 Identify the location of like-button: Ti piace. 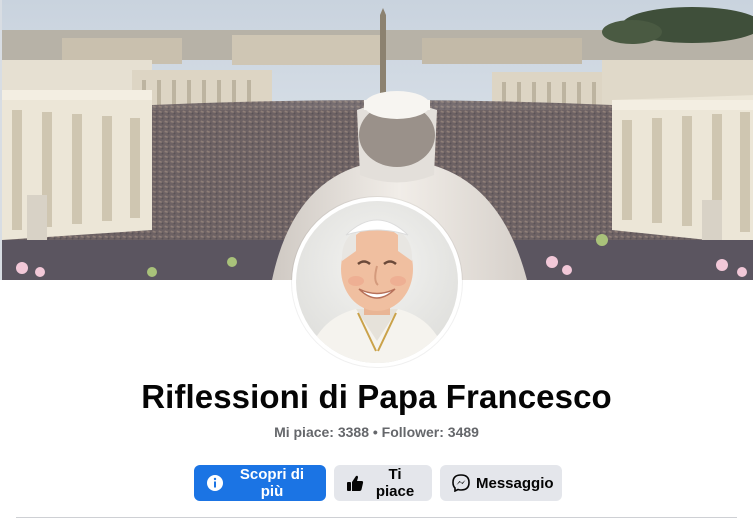
(383, 483).